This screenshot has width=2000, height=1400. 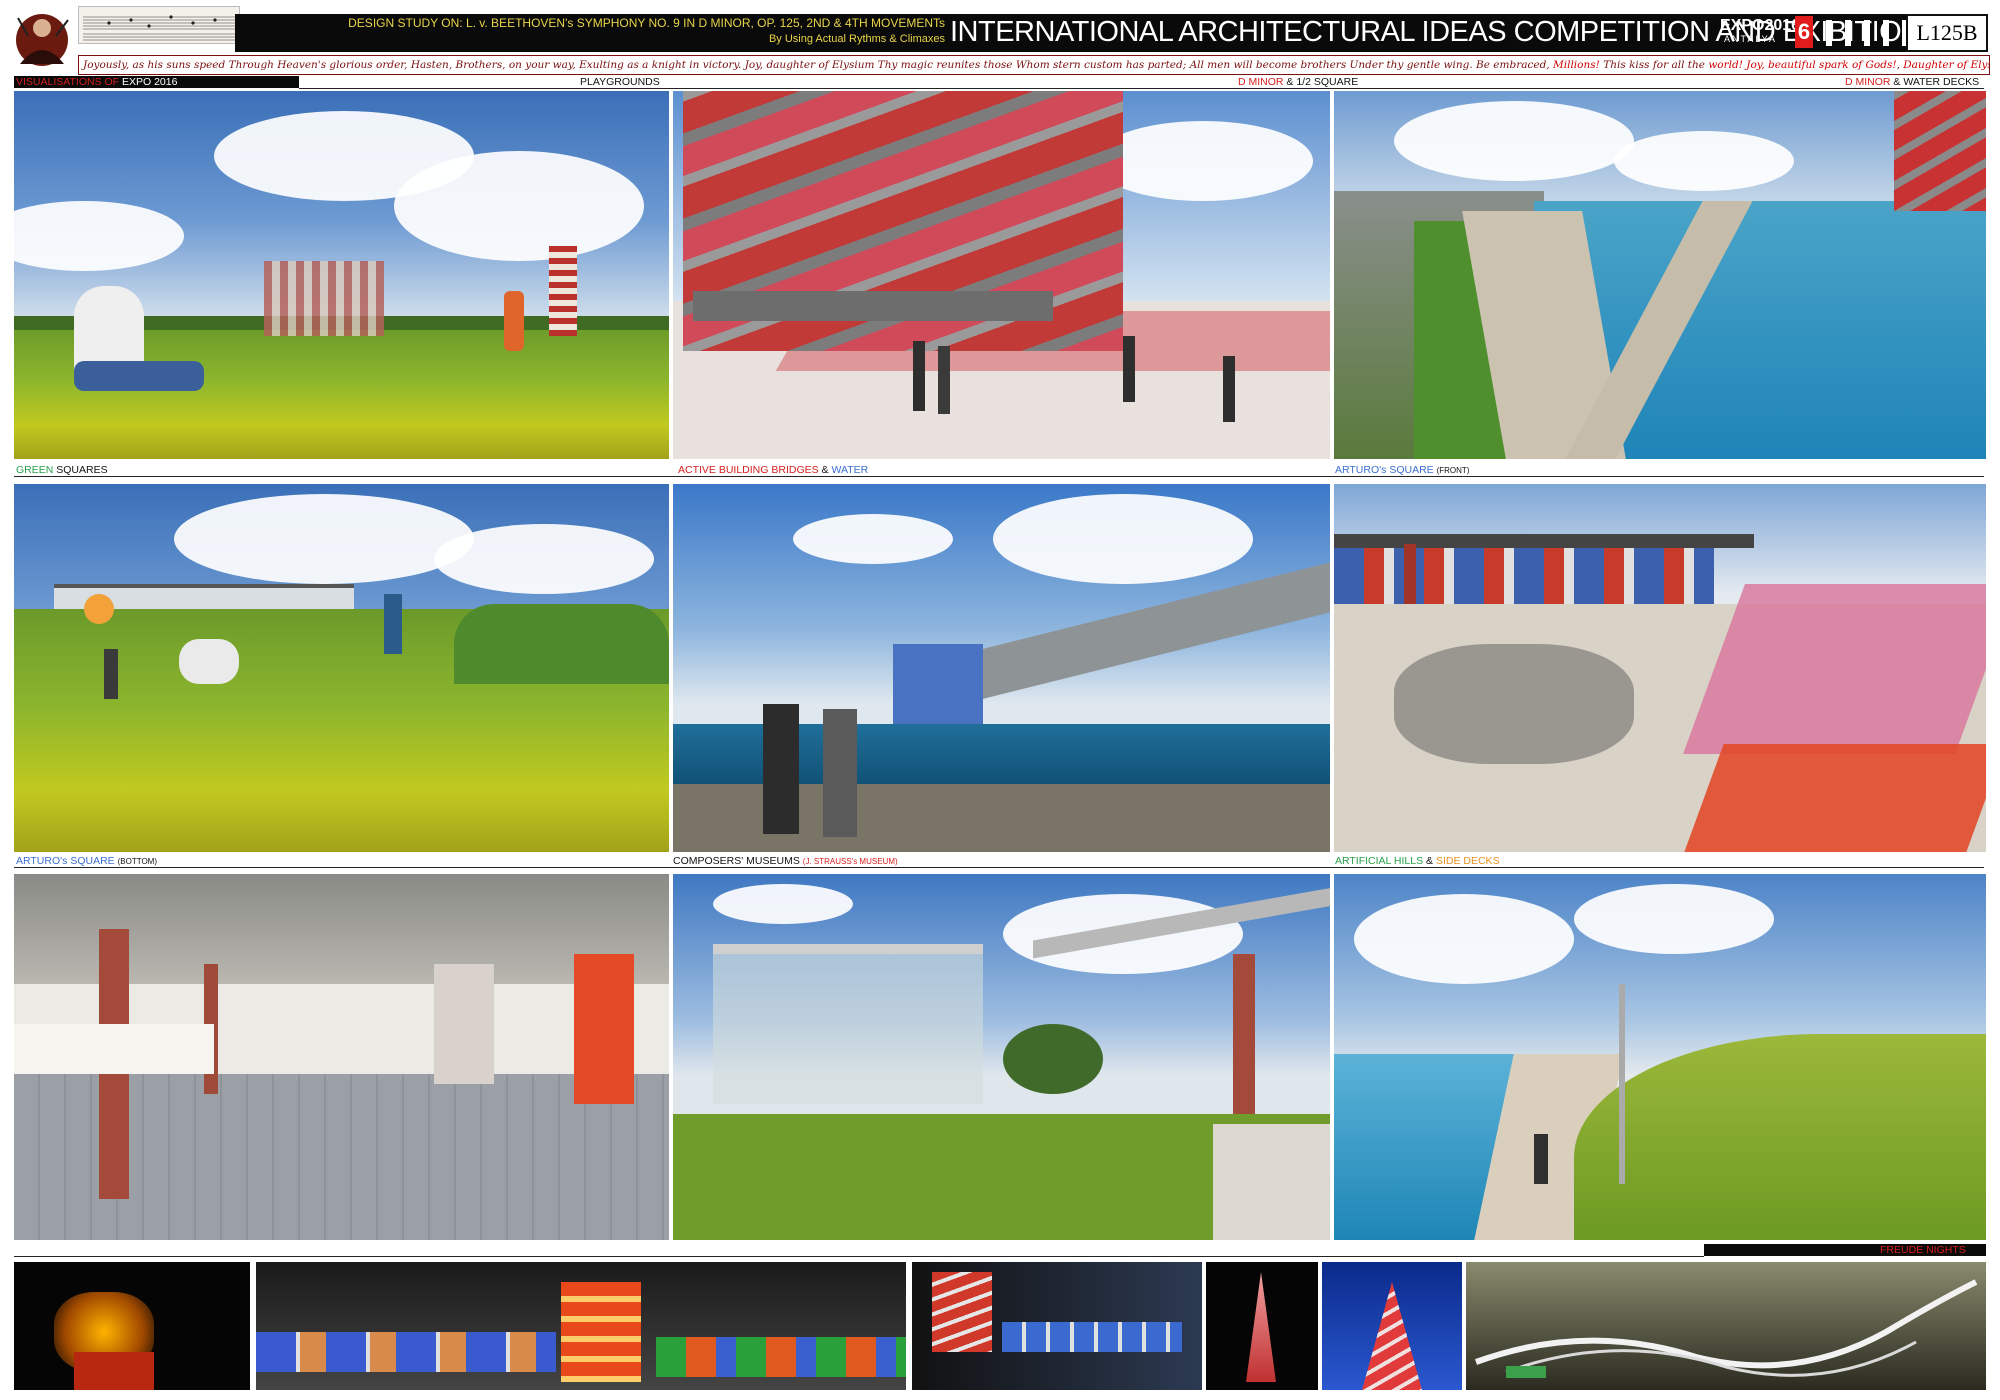 I want to click on render-composers-museum, so click(x=1001, y=1057).